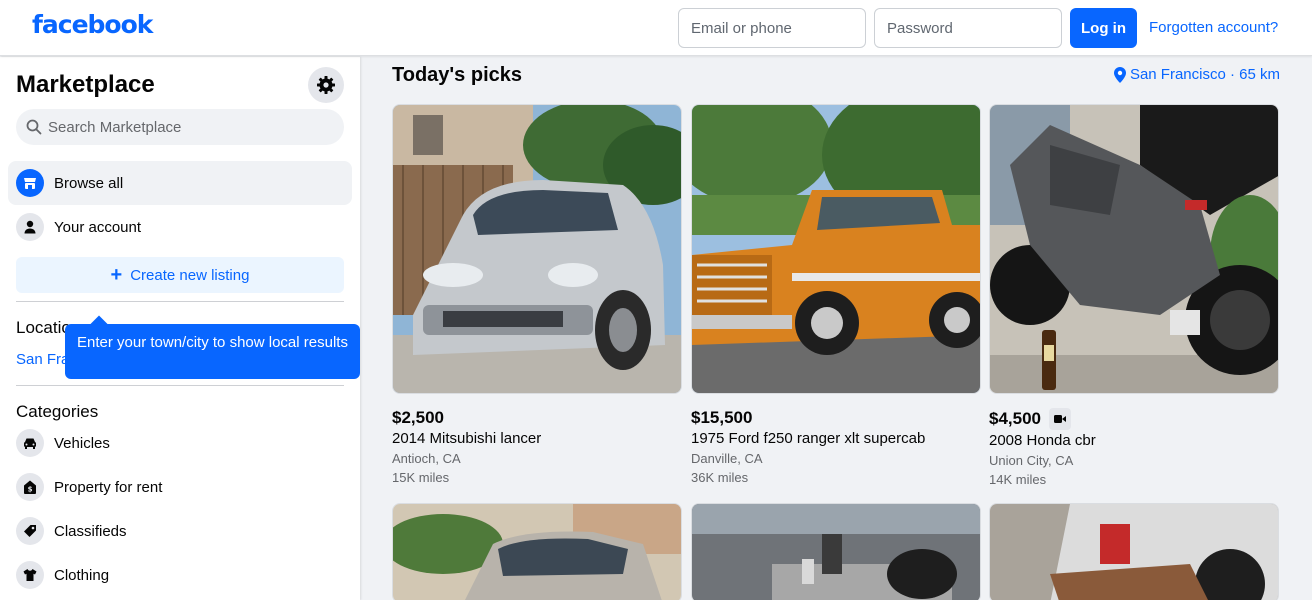 This screenshot has width=1312, height=600. I want to click on listing-mileage: 15K miles, so click(421, 477).